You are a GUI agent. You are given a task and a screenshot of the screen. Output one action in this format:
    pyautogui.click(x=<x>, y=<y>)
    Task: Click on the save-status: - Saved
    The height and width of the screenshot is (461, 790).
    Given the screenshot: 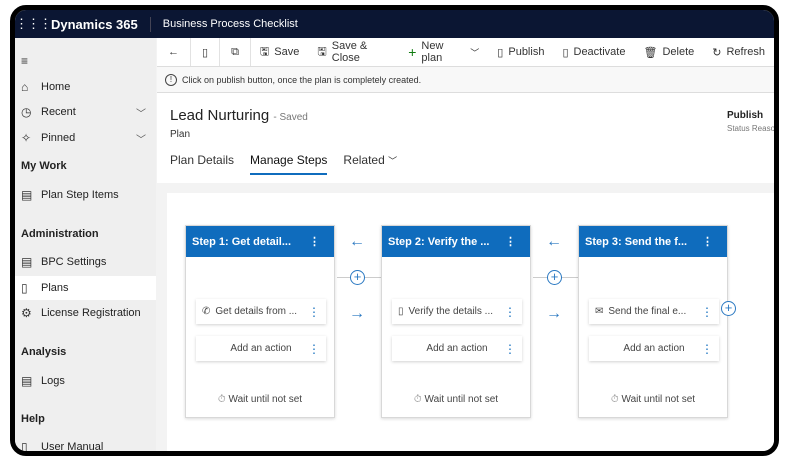 What is the action you would take?
    pyautogui.click(x=290, y=117)
    